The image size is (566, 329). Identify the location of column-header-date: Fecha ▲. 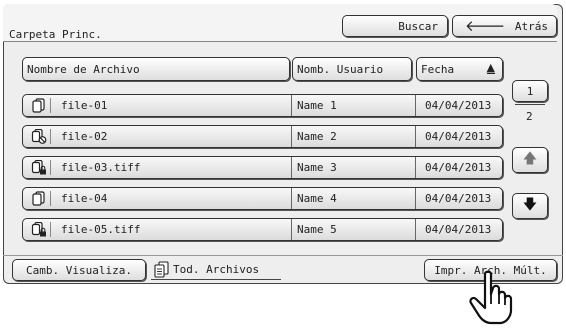
(459, 69).